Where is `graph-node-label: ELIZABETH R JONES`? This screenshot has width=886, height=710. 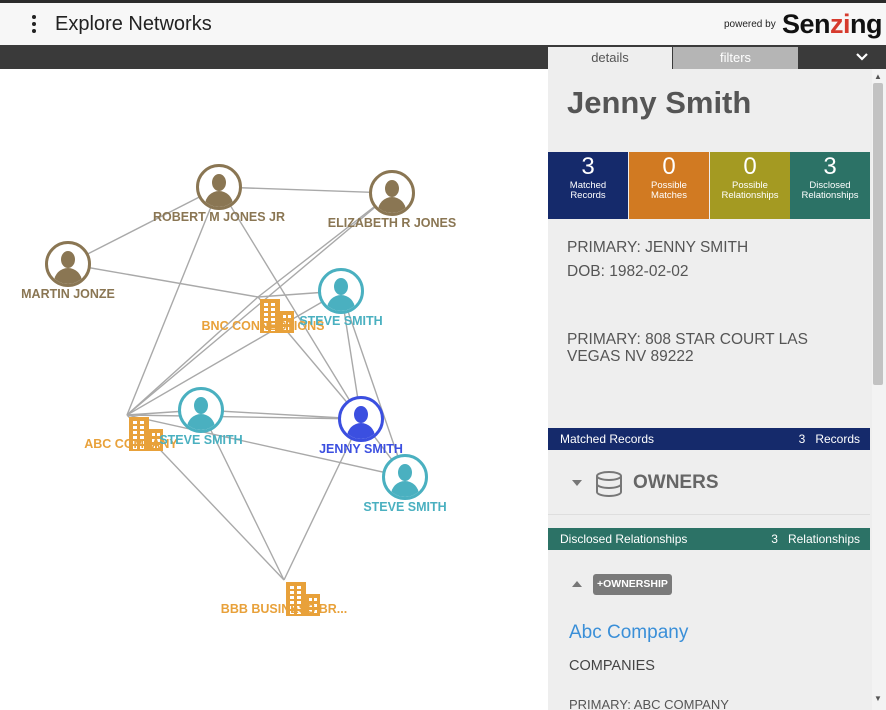
graph-node-label: ELIZABETH R JONES is located at coordinates (392, 223).